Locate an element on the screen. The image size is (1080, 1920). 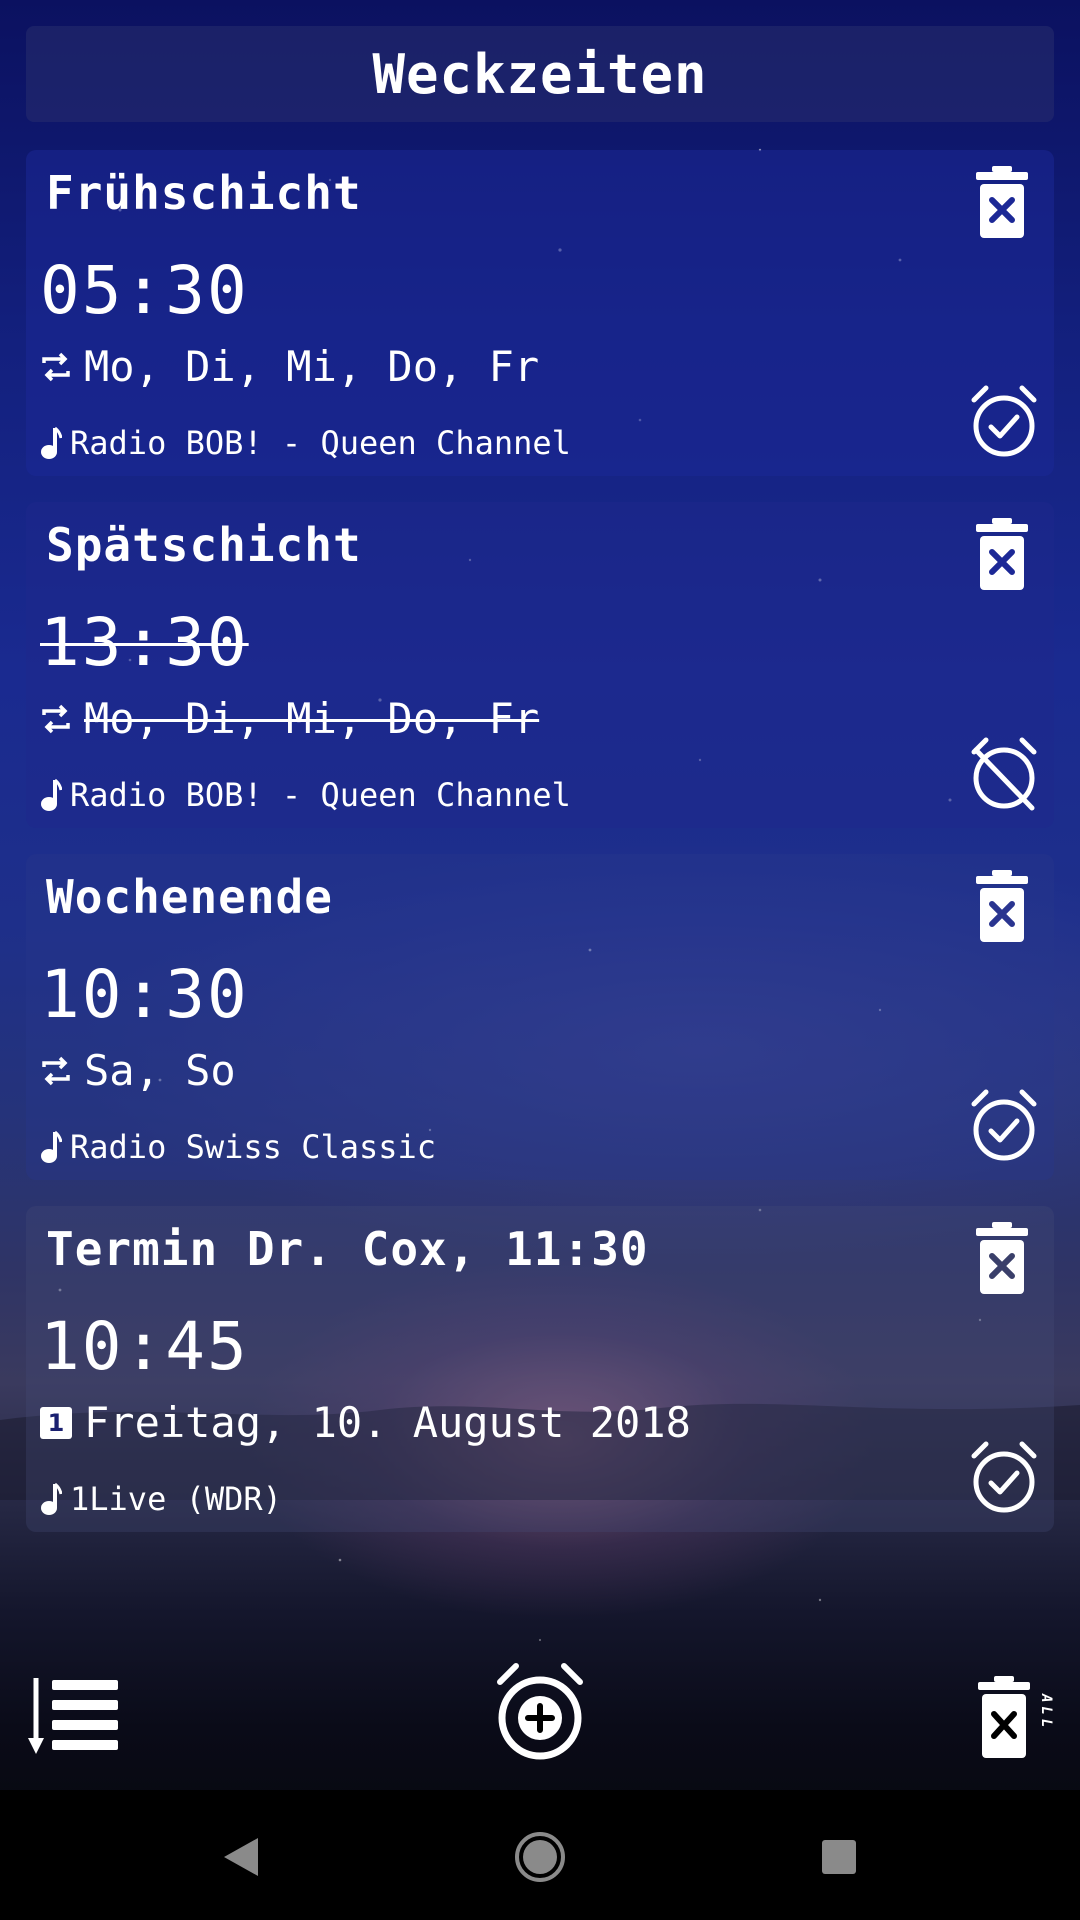
alarm-sound-text: 1Live (WDR) is located at coordinates (176, 1499).